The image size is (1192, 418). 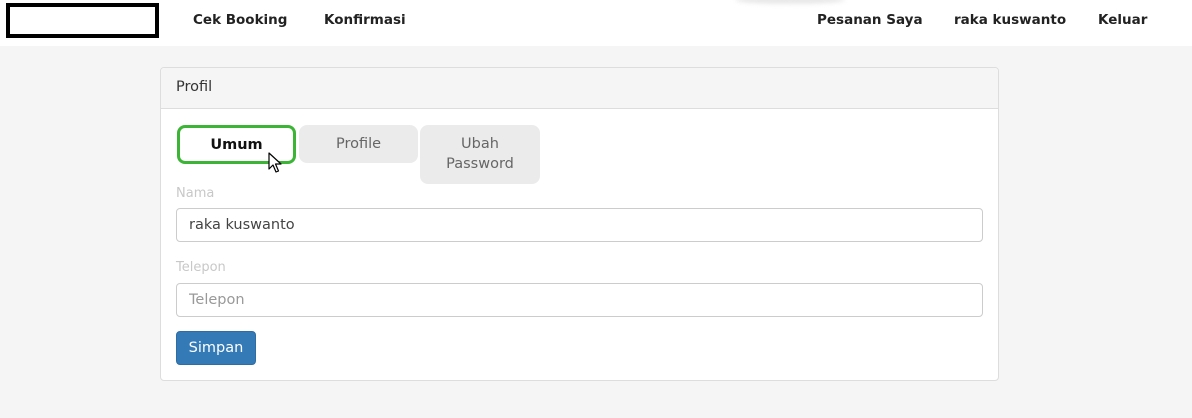 I want to click on telepon-label: Telepon, so click(x=201, y=267).